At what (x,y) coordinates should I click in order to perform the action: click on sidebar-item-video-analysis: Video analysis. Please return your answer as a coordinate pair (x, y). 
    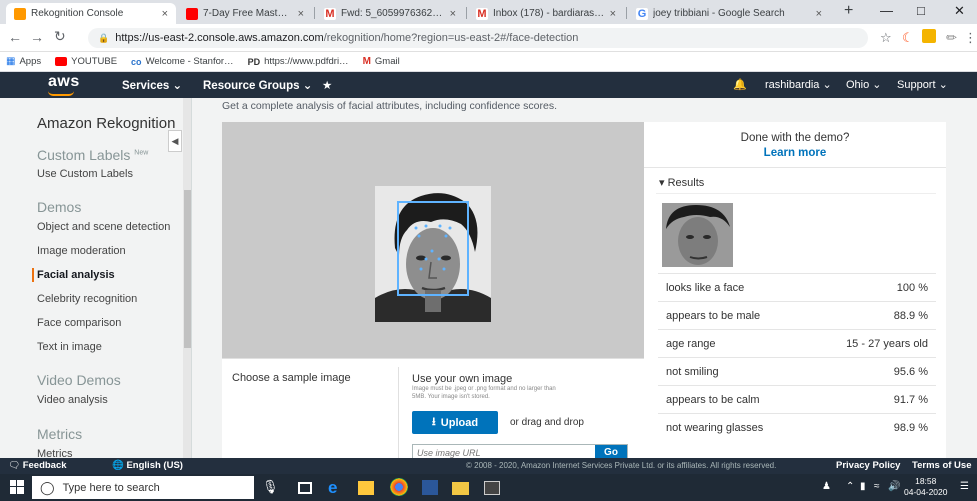
    Looking at the image, I should click on (72, 400).